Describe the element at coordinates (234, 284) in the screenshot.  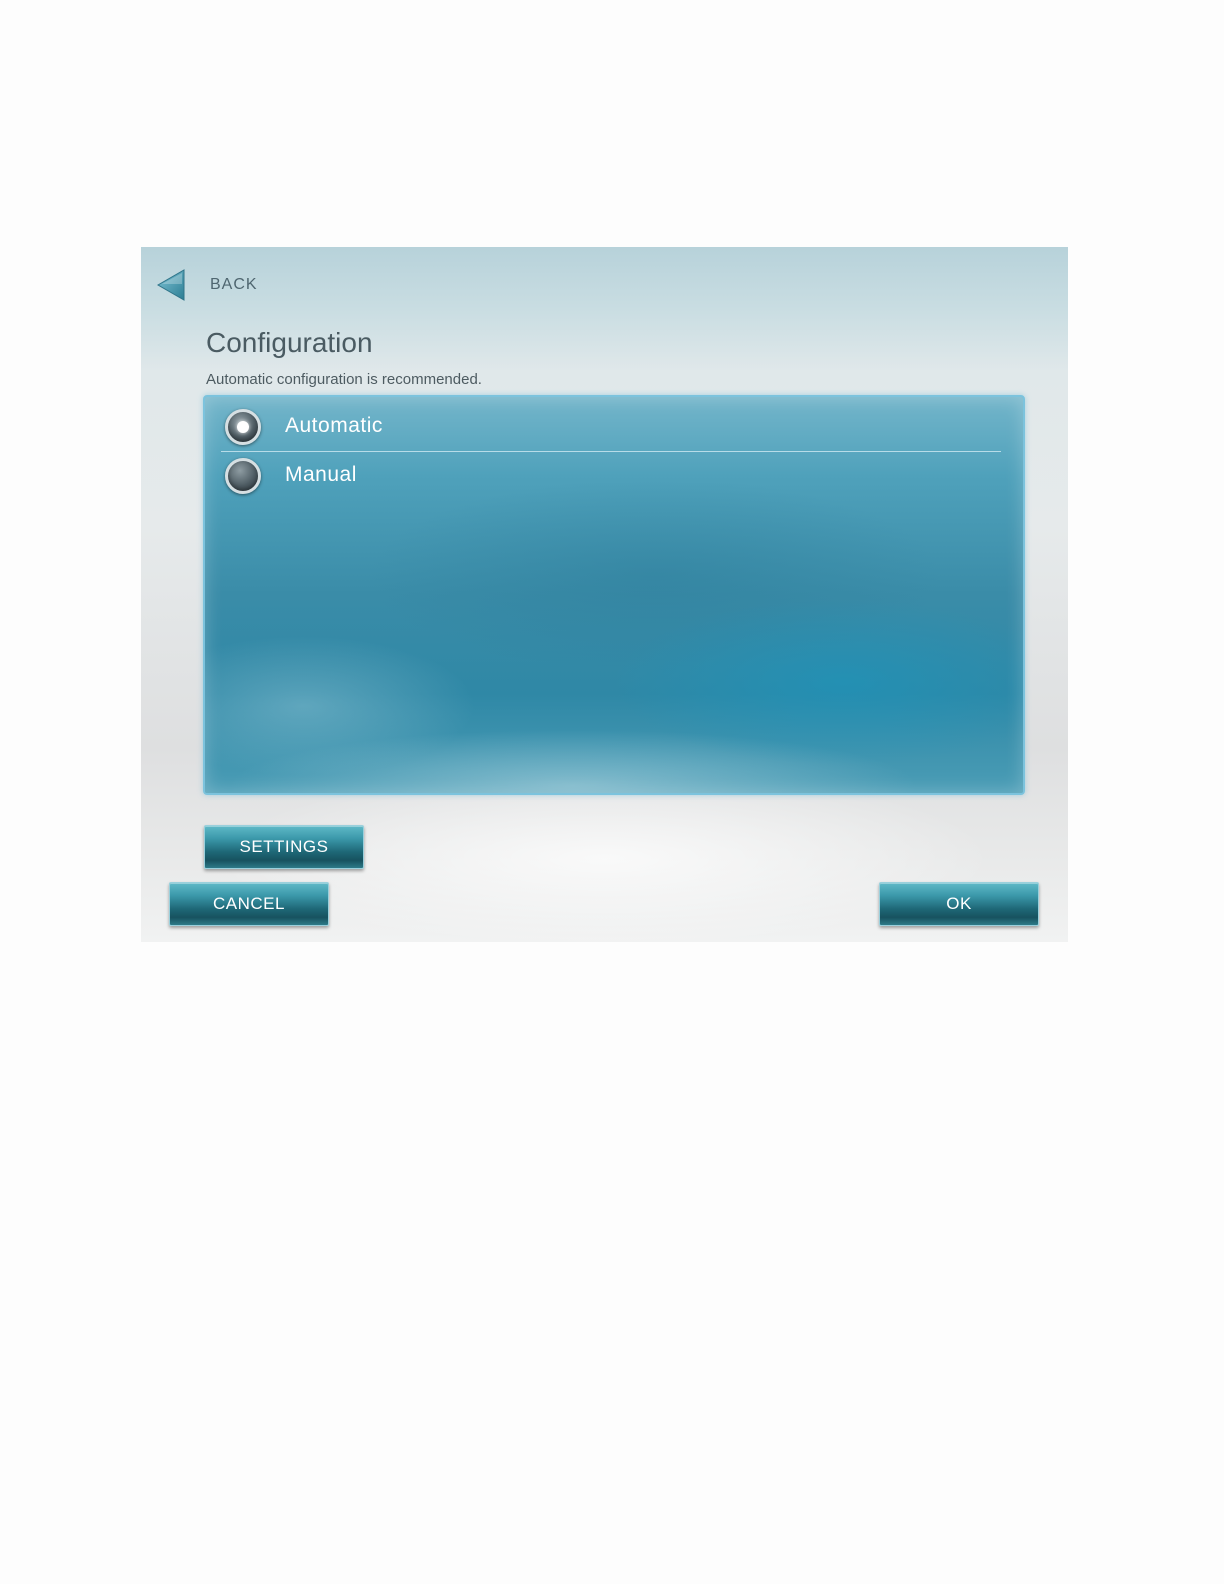
I see `back-label: BACK` at that location.